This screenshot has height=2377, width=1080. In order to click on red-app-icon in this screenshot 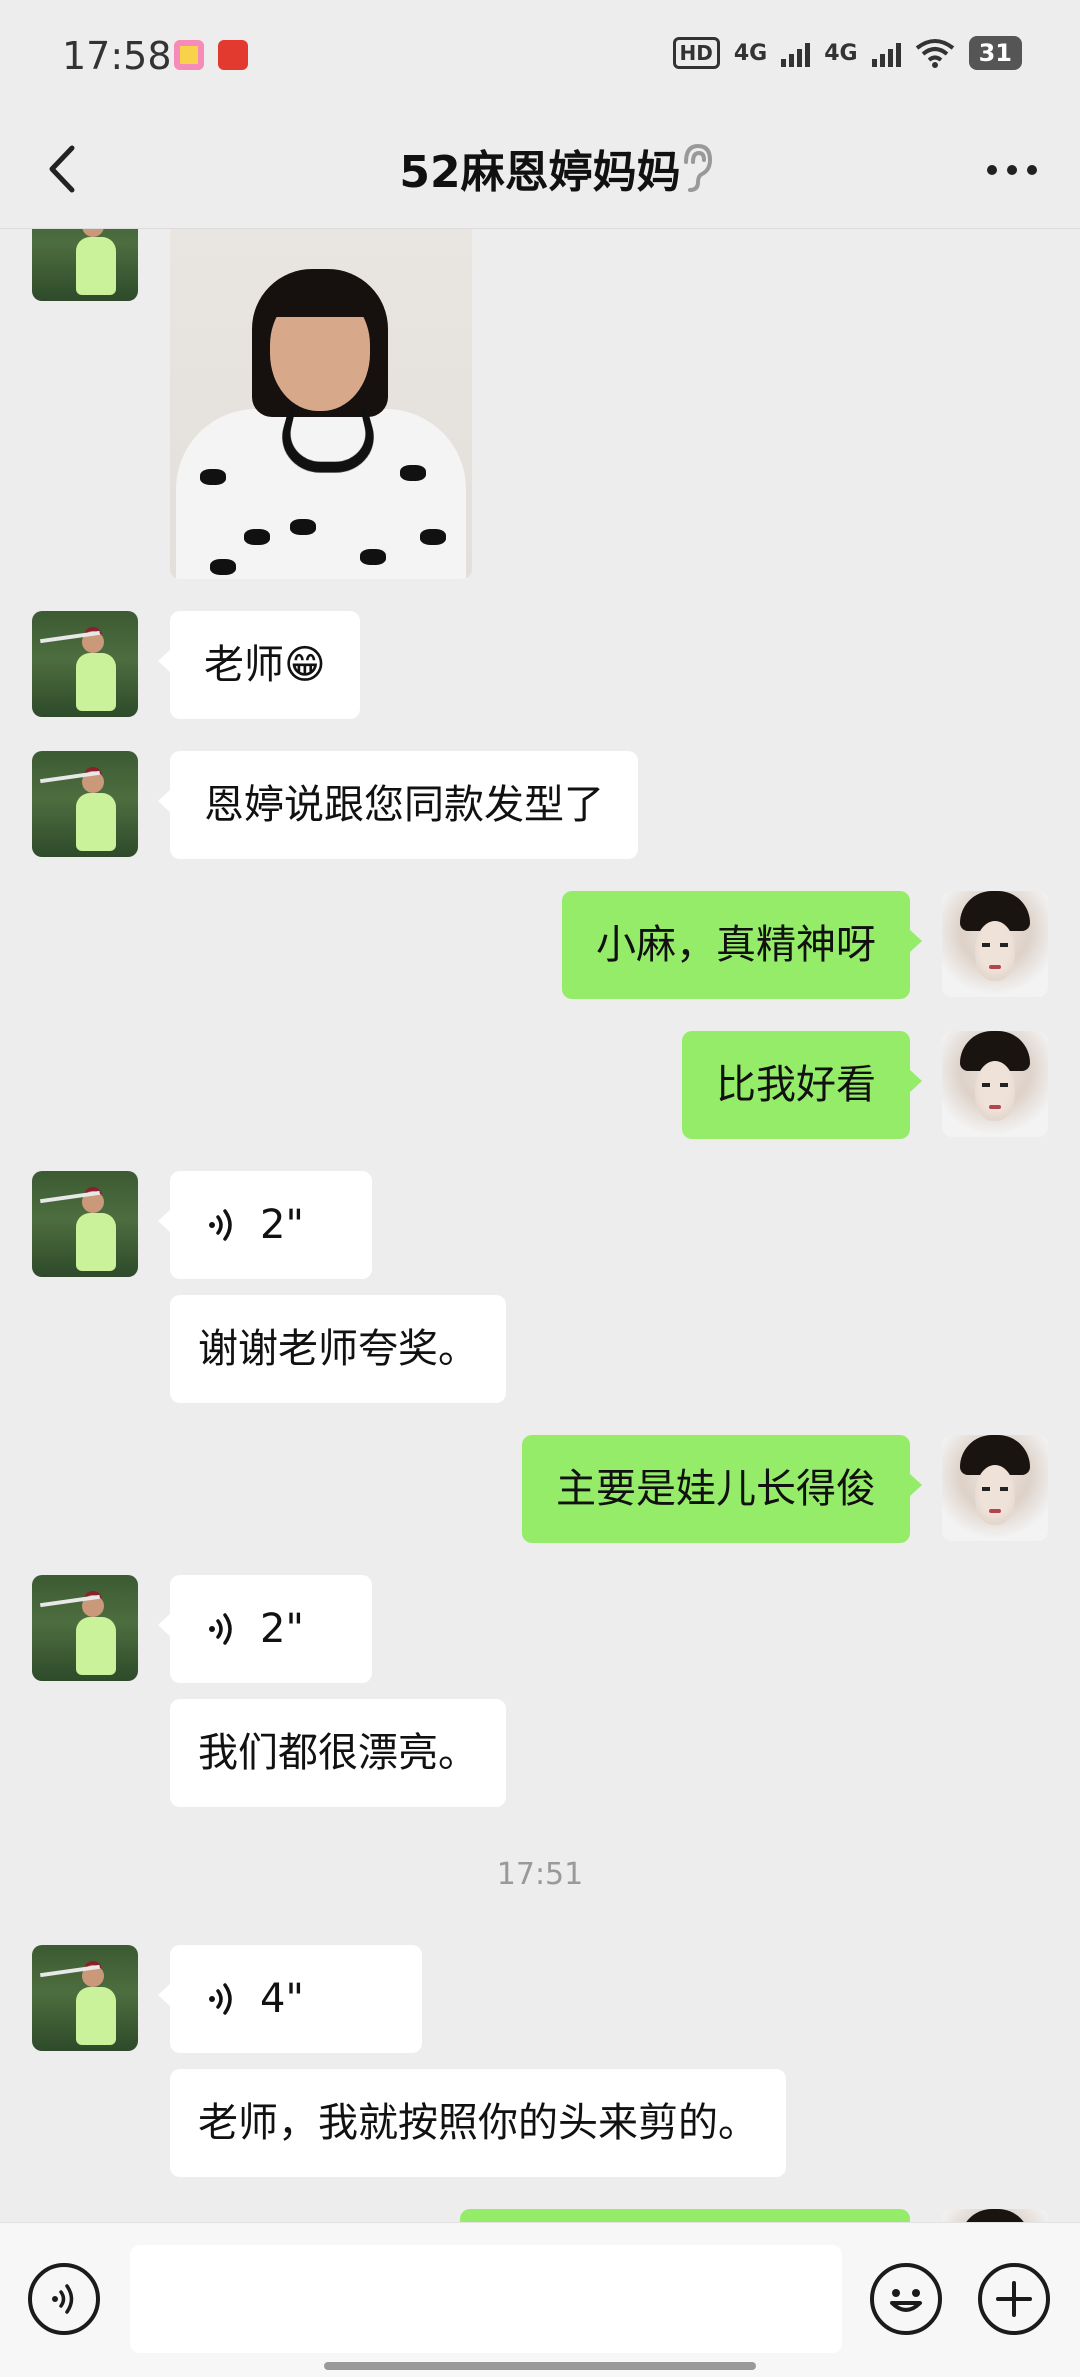, I will do `click(233, 55)`.